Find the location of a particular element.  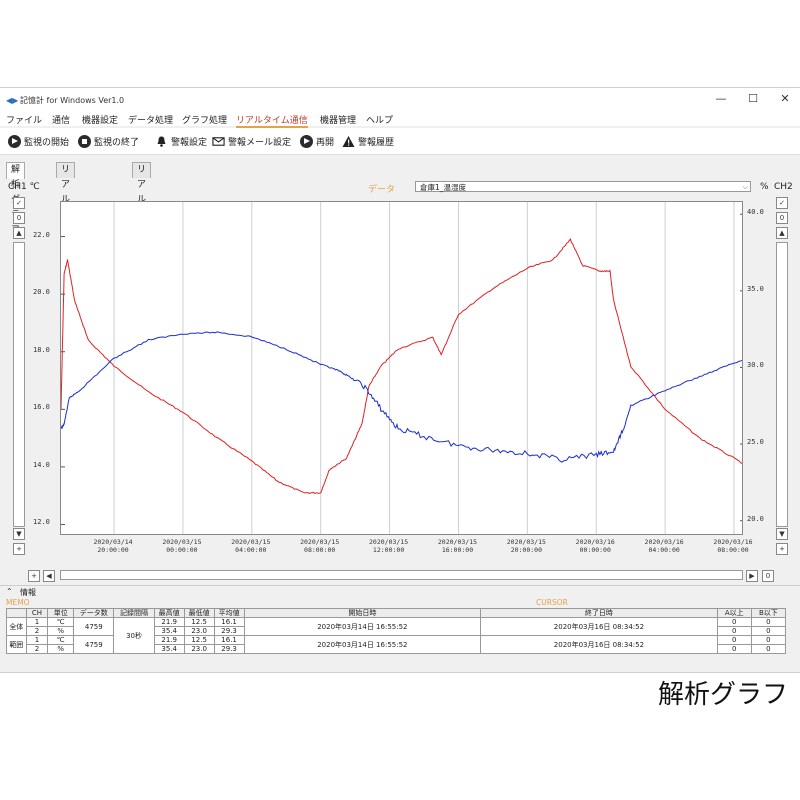

cell-interval: 30秒 is located at coordinates (134, 635).